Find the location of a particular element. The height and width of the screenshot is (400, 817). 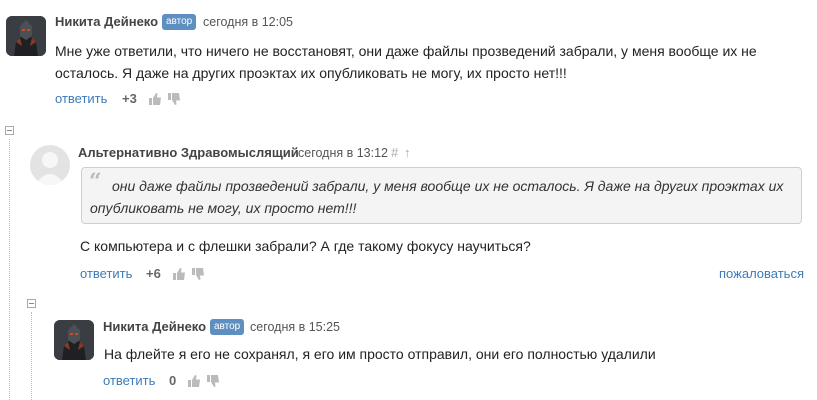

comment-time: сегодня в 15:25 is located at coordinates (295, 327).